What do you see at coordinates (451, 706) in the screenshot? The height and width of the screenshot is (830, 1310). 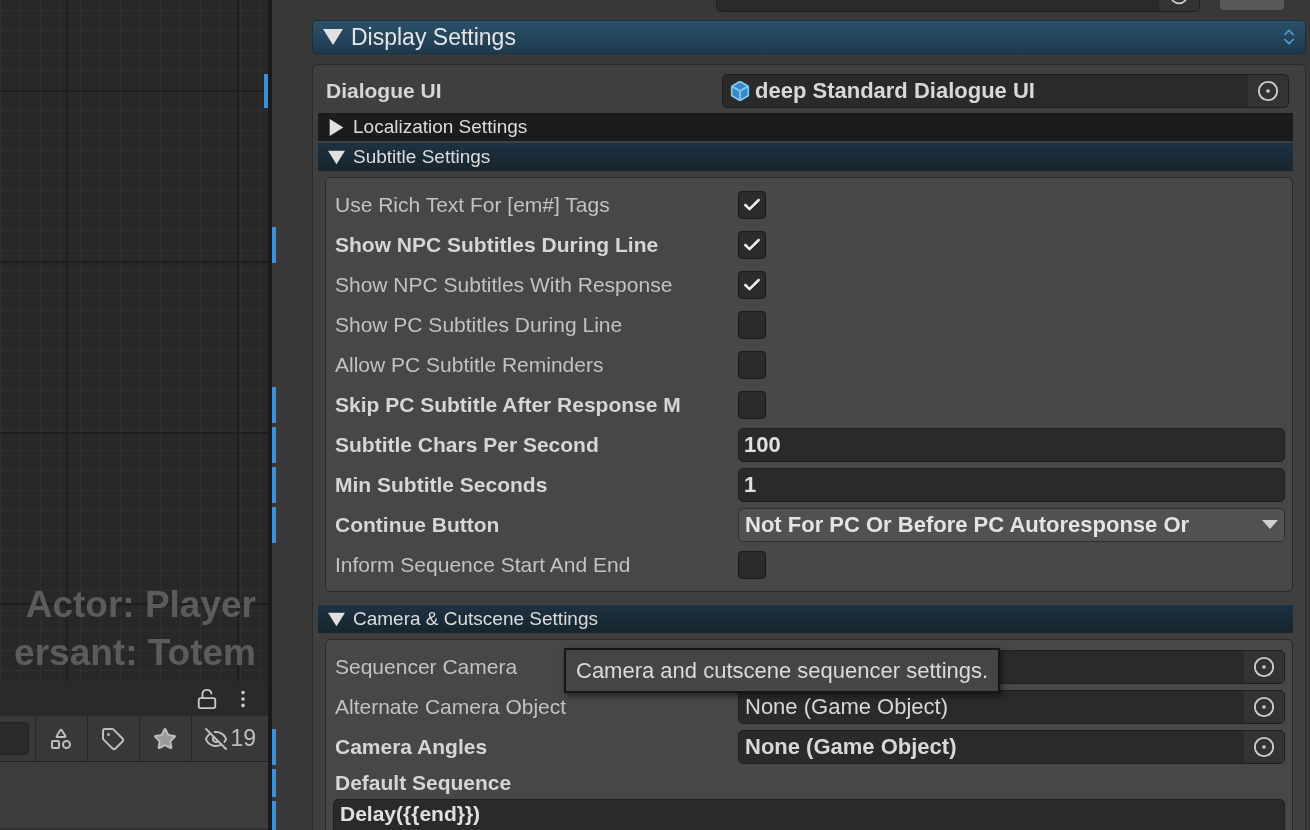 I see `field-label: Alternate Camera Object` at bounding box center [451, 706].